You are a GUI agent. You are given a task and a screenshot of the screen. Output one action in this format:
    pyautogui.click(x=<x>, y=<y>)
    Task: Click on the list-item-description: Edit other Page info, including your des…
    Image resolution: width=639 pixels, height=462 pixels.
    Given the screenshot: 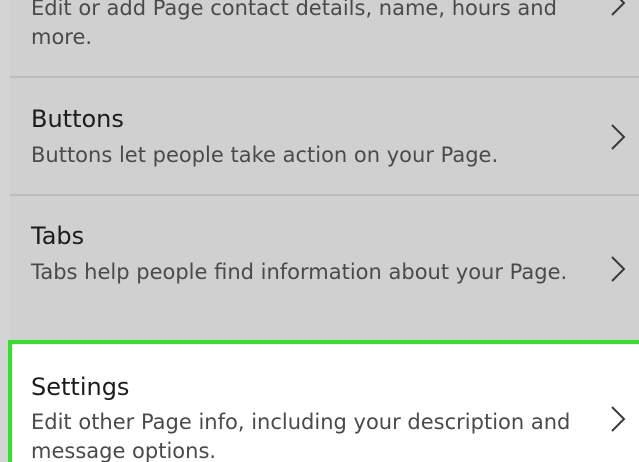 What is the action you would take?
    pyautogui.click(x=301, y=436)
    